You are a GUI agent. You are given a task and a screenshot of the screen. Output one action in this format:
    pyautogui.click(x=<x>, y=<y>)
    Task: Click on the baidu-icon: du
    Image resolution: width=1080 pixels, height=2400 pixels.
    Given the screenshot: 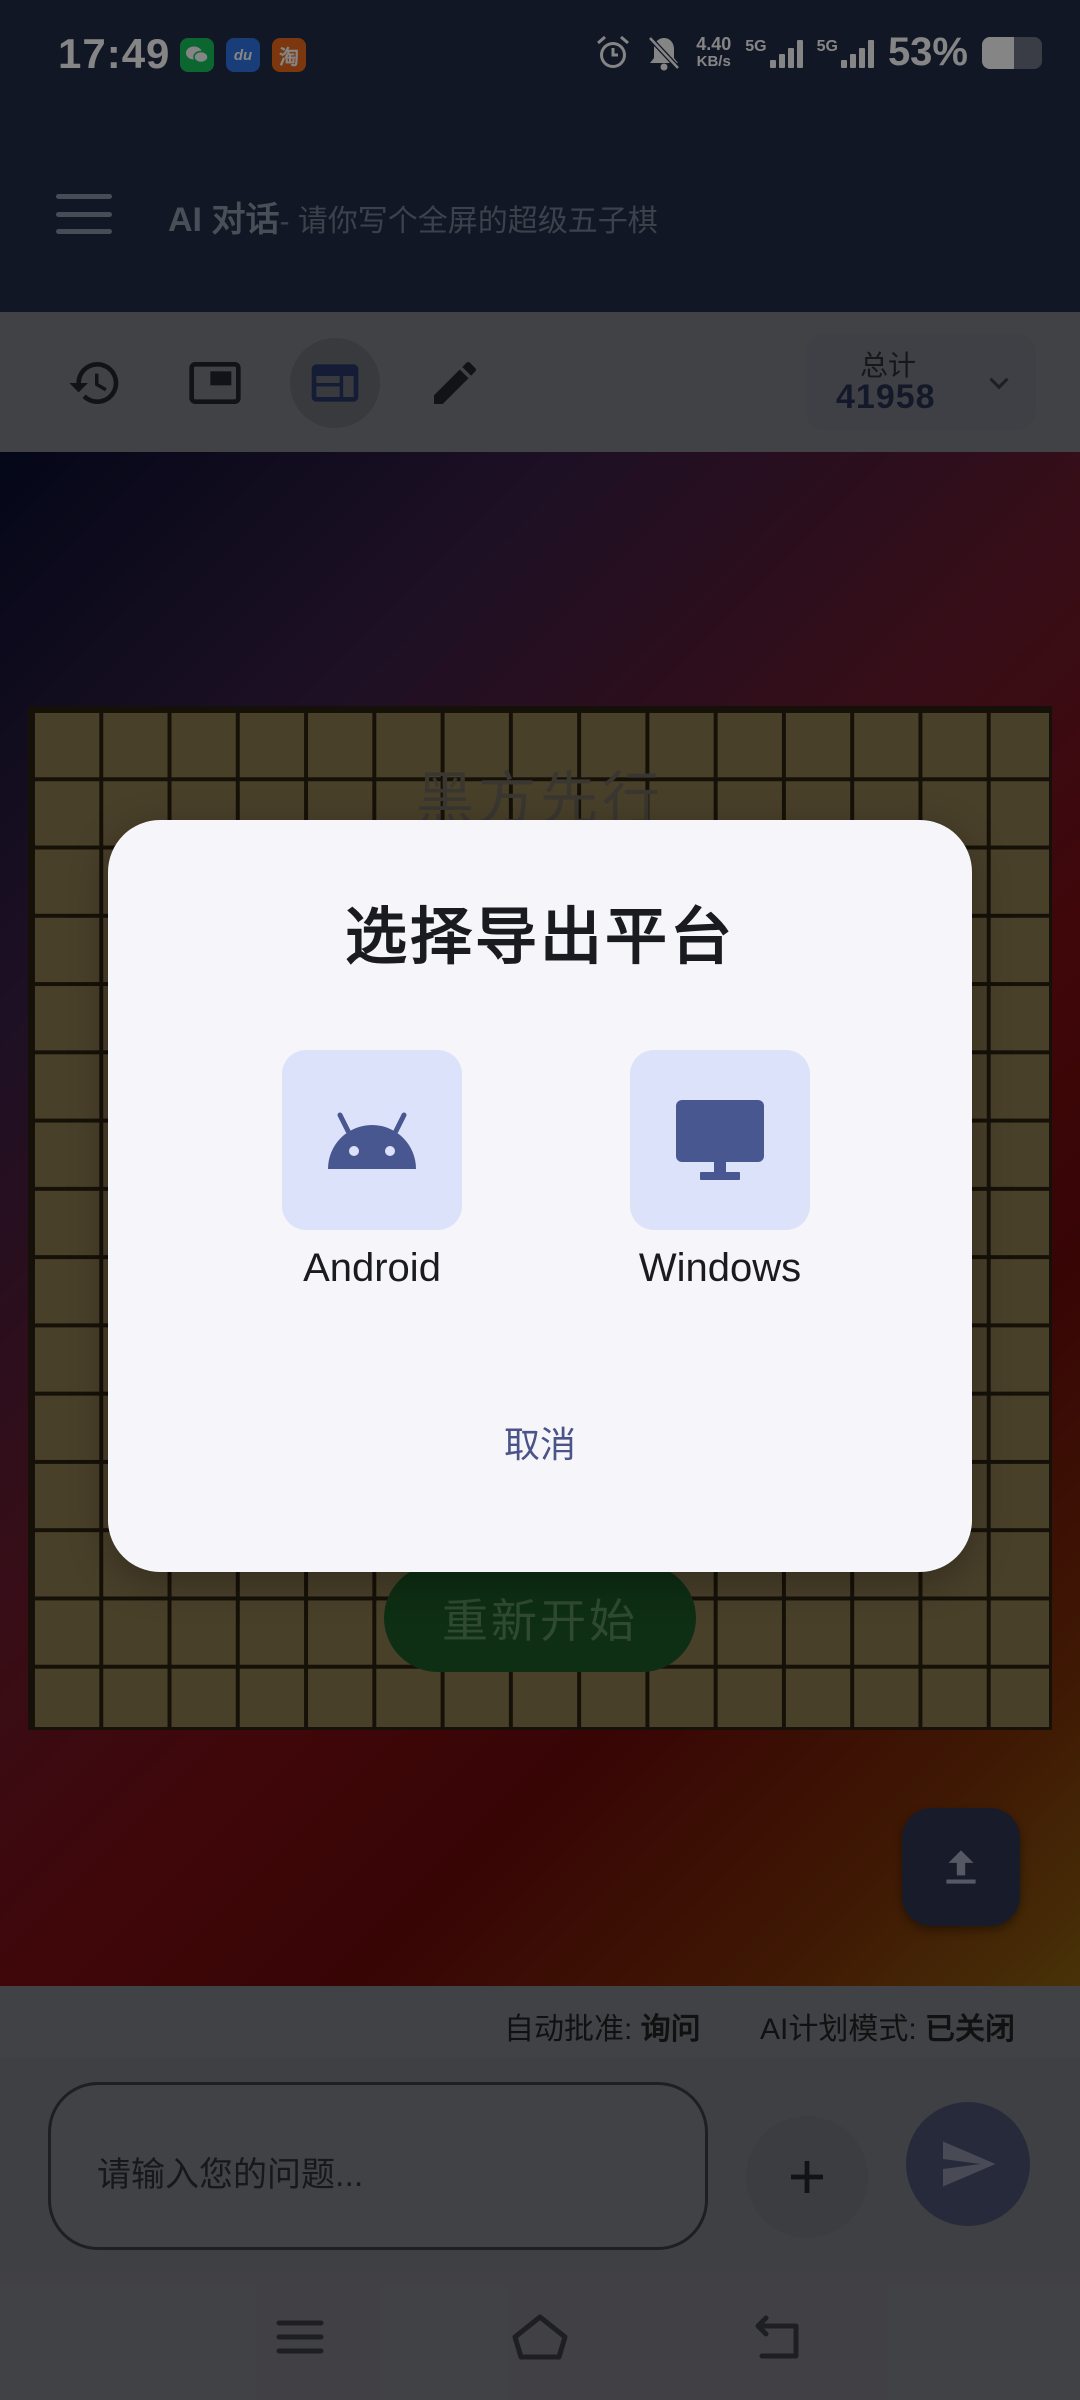 What is the action you would take?
    pyautogui.click(x=243, y=55)
    